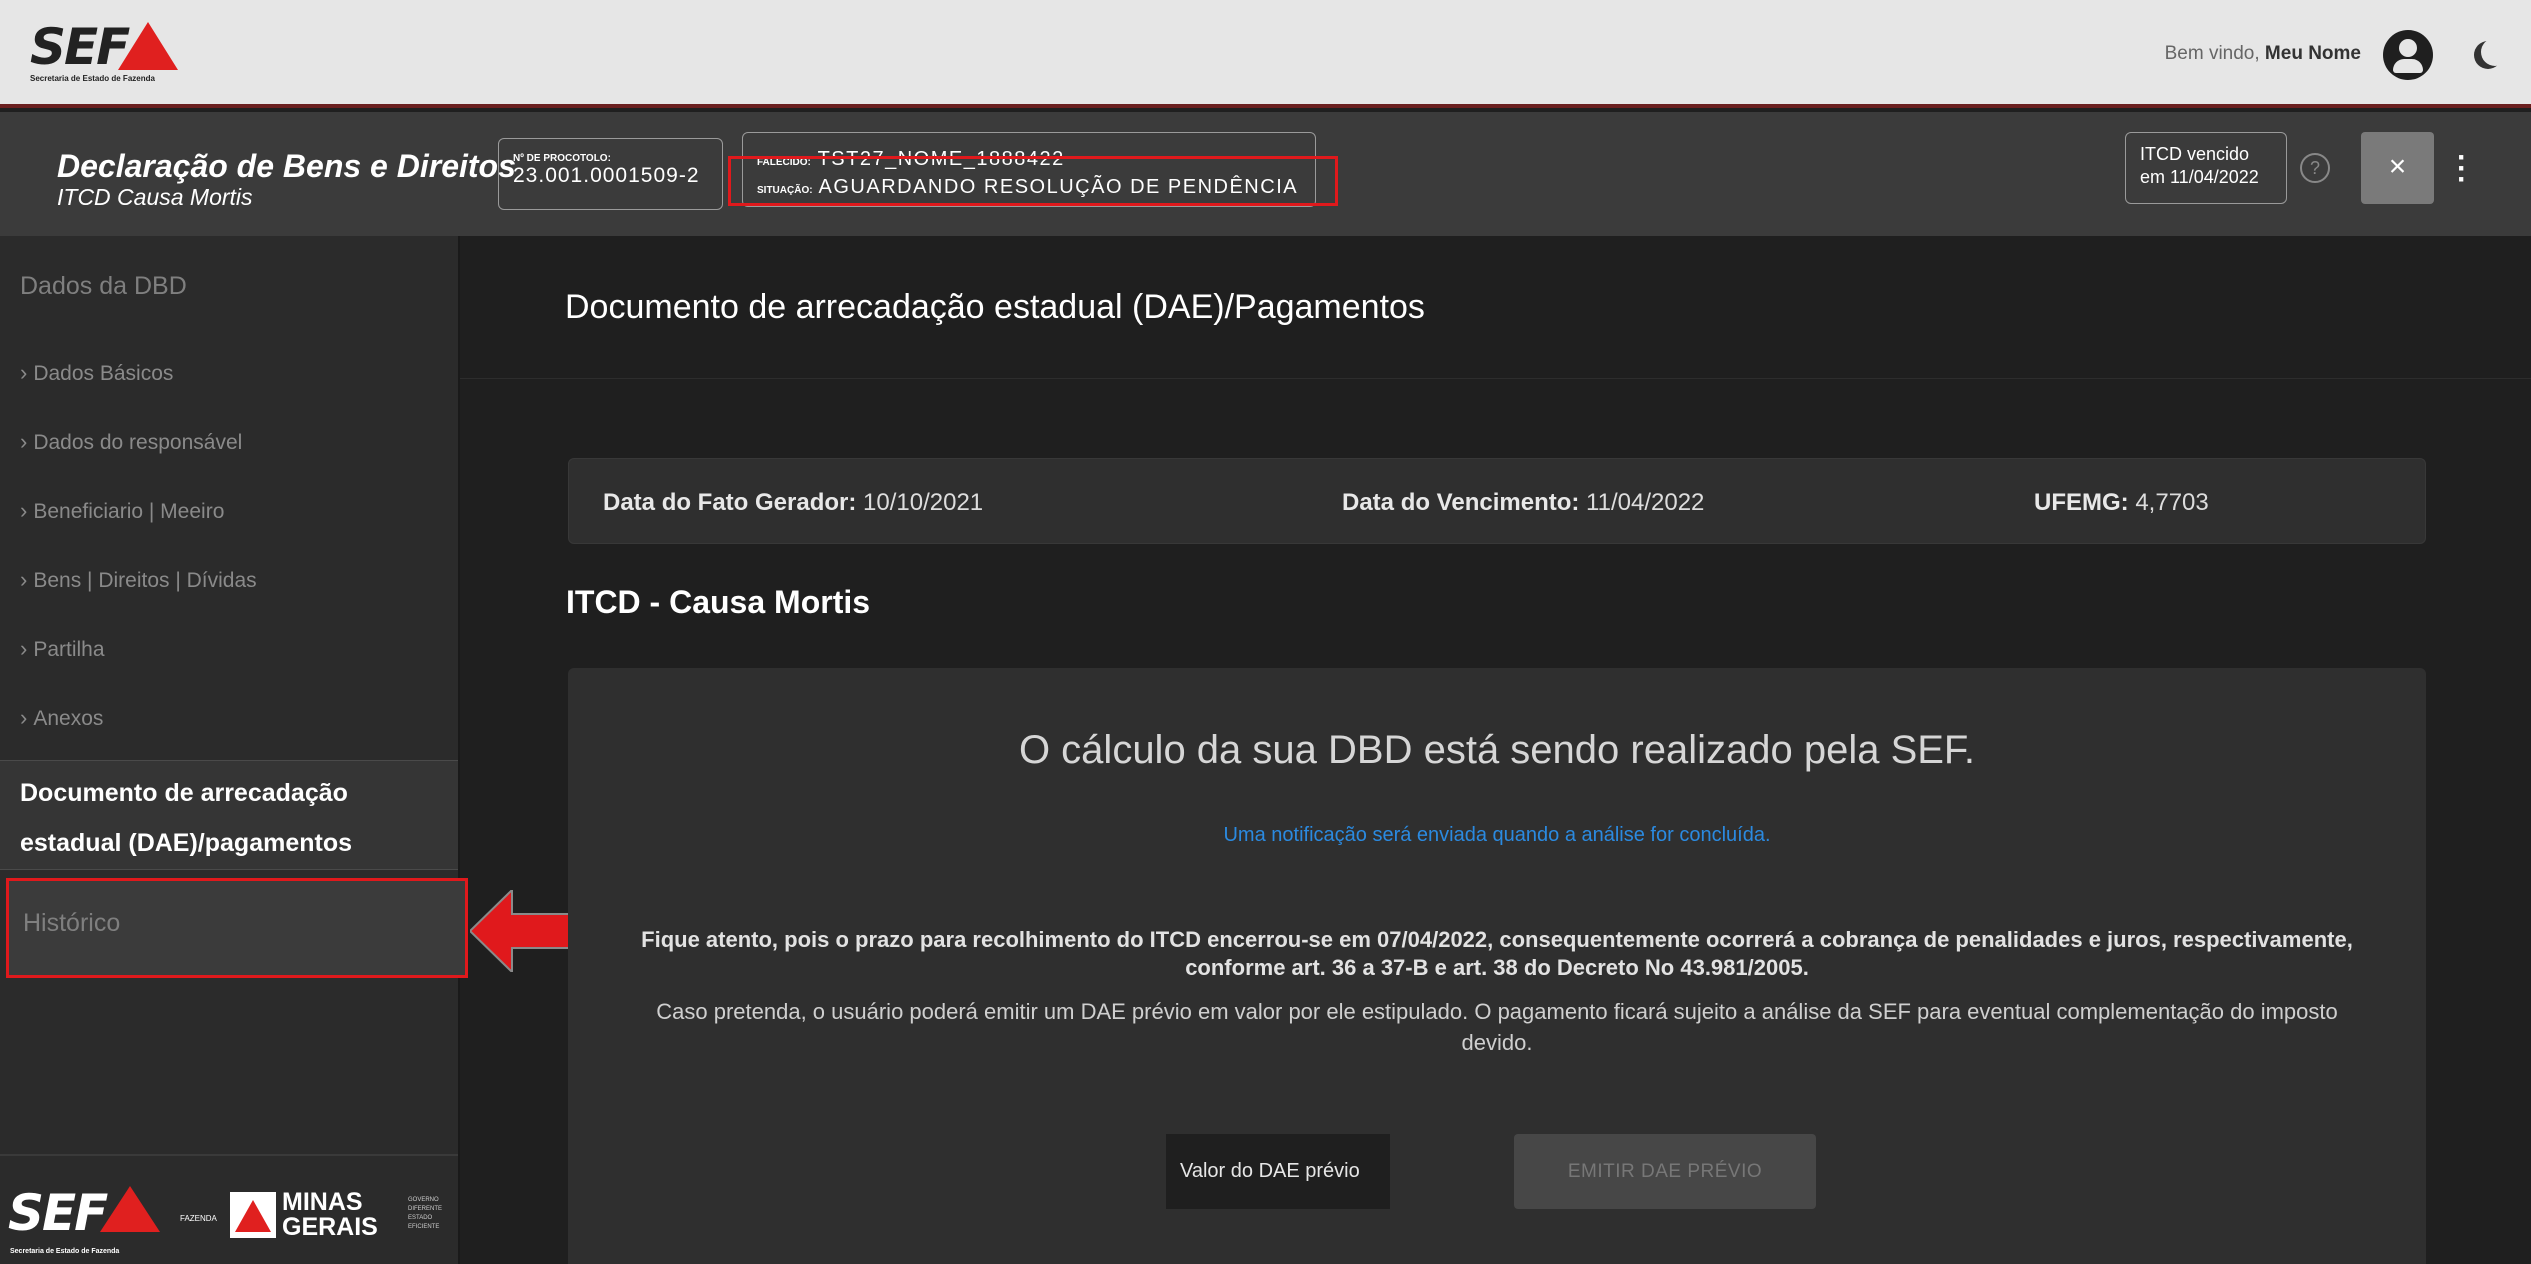 This screenshot has height=1264, width=2531. What do you see at coordinates (138, 442) in the screenshot?
I see `sidebar-item-label: Dados do responsável` at bounding box center [138, 442].